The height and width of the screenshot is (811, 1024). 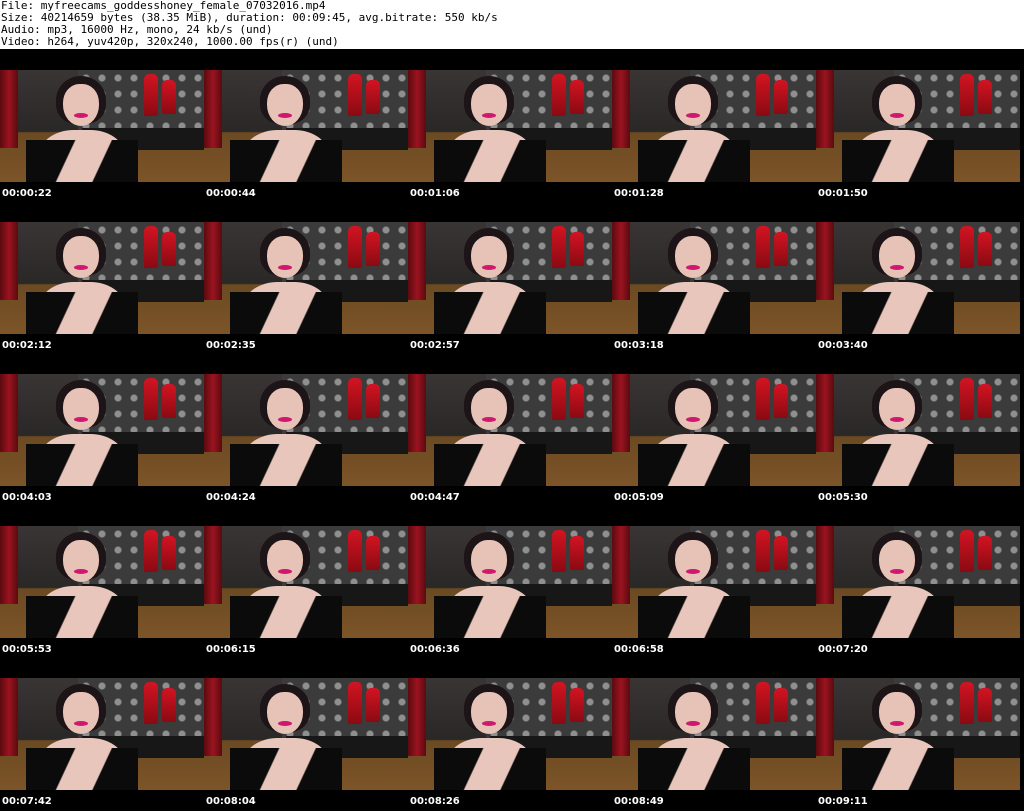 What do you see at coordinates (231, 497) in the screenshot?
I see `timestamp-label: 00:04:24` at bounding box center [231, 497].